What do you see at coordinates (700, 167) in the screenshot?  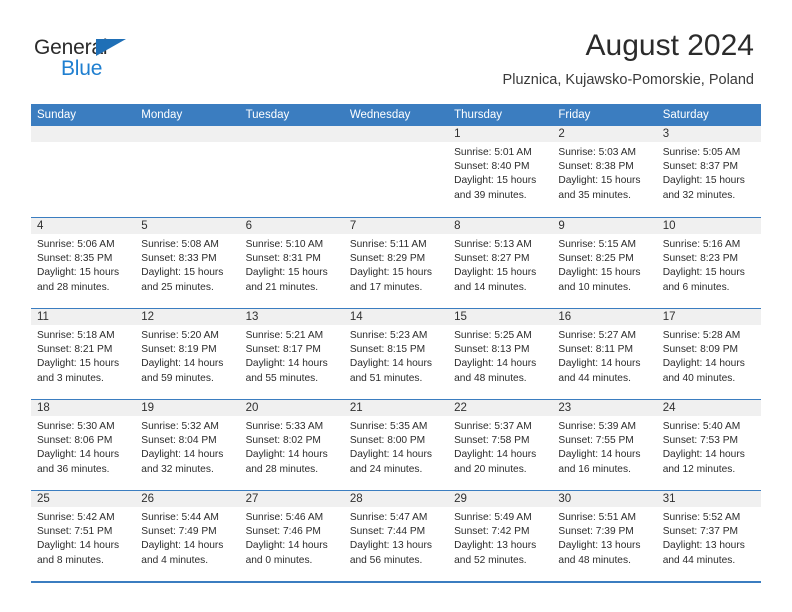 I see `sunset-text: Sunset: 8:37 PM` at bounding box center [700, 167].